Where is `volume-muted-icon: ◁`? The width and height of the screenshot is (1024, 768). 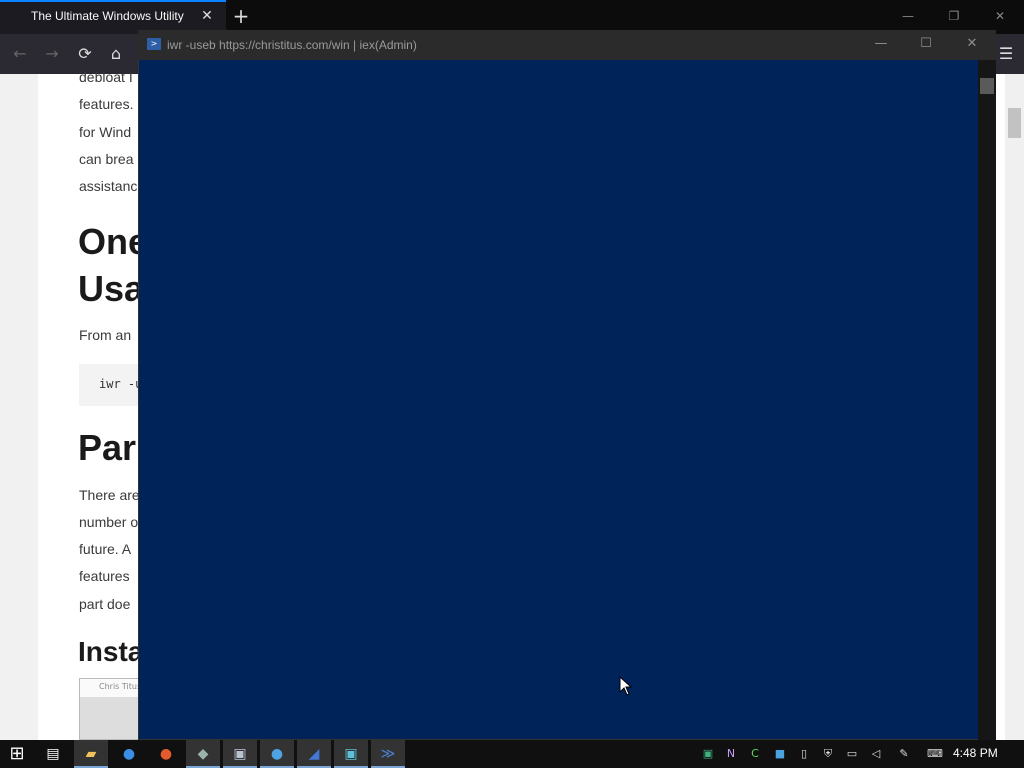
volume-muted-icon: ◁ is located at coordinates (876, 754).